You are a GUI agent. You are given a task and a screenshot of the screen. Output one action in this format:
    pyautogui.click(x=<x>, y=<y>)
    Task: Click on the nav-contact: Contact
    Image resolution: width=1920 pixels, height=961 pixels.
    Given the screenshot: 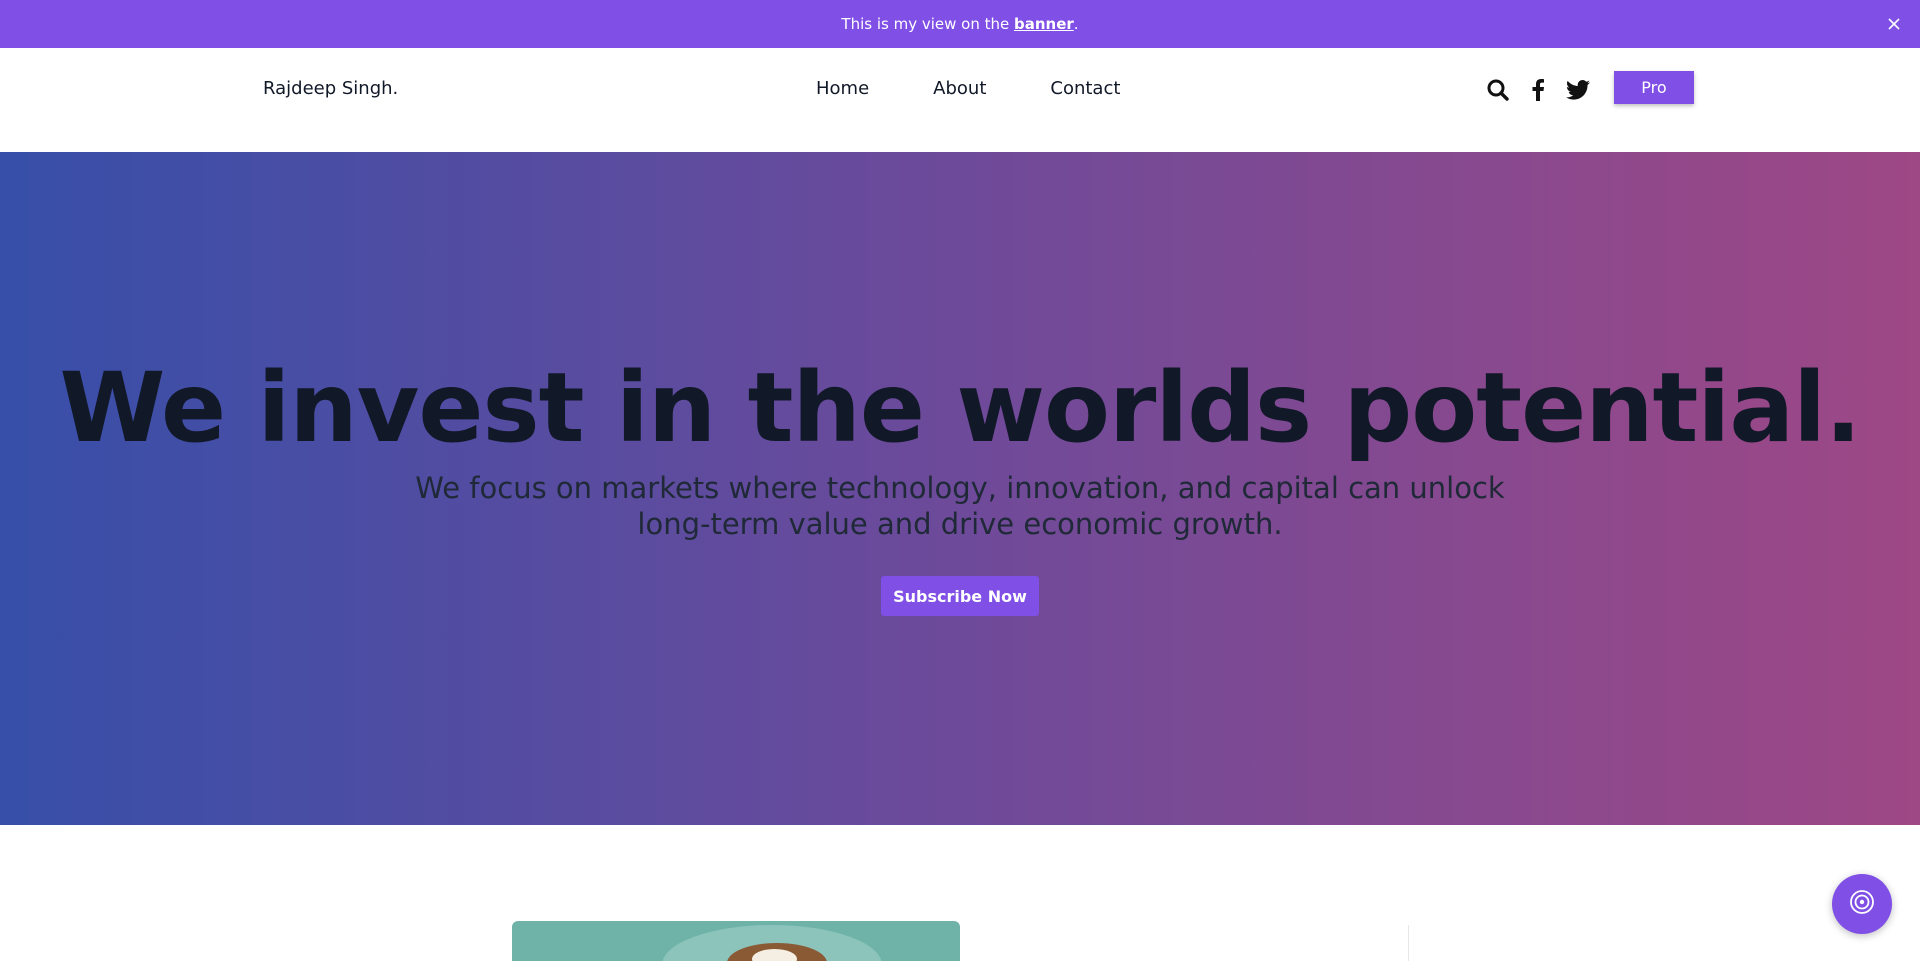 What is the action you would take?
    pyautogui.click(x=1085, y=88)
    